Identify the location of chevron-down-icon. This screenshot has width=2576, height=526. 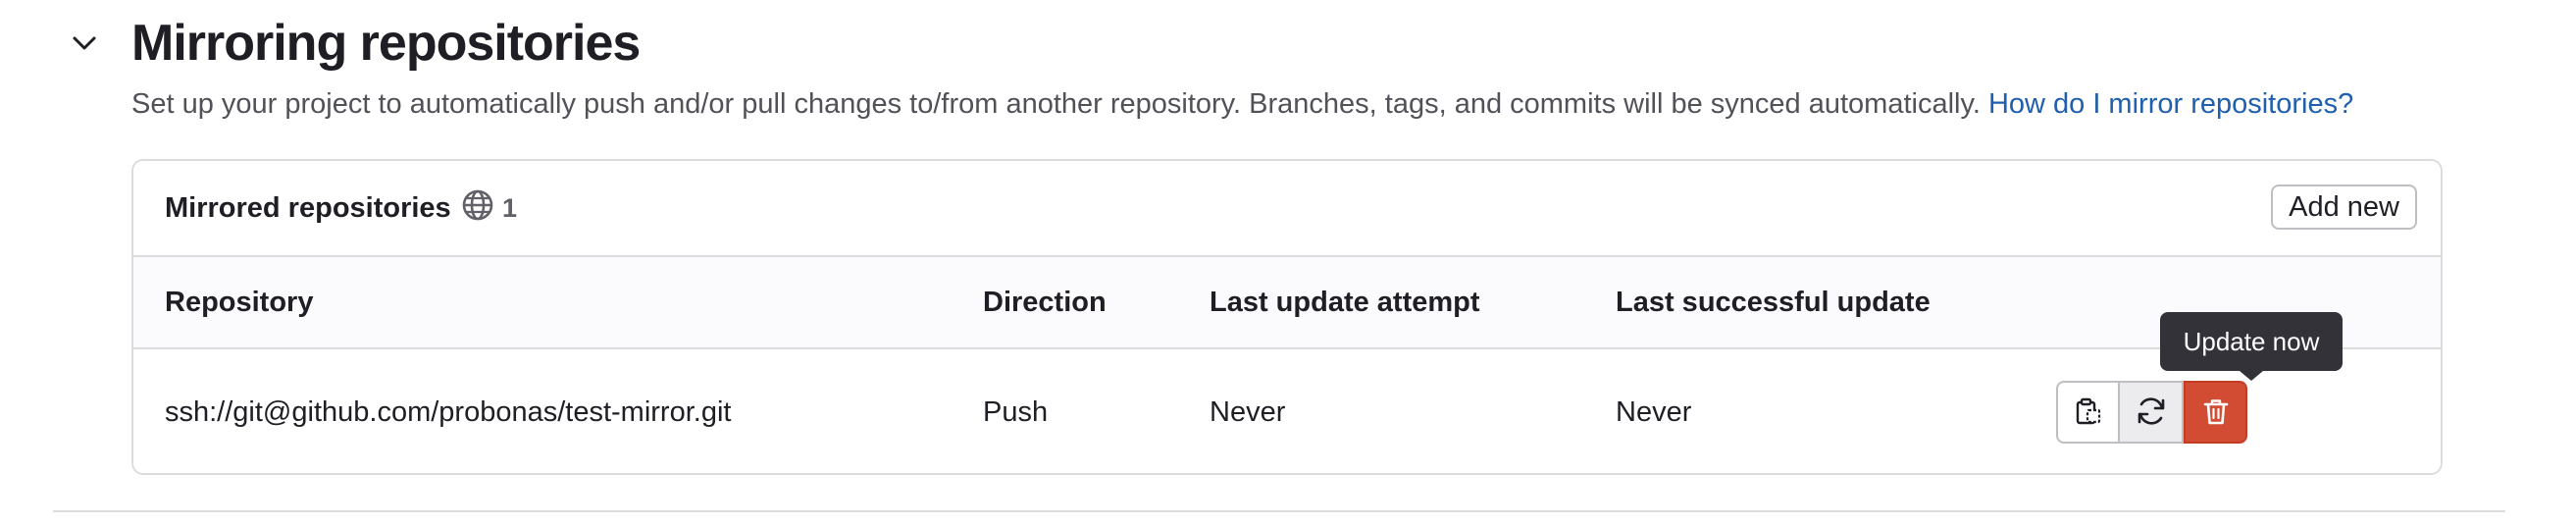
(84, 45).